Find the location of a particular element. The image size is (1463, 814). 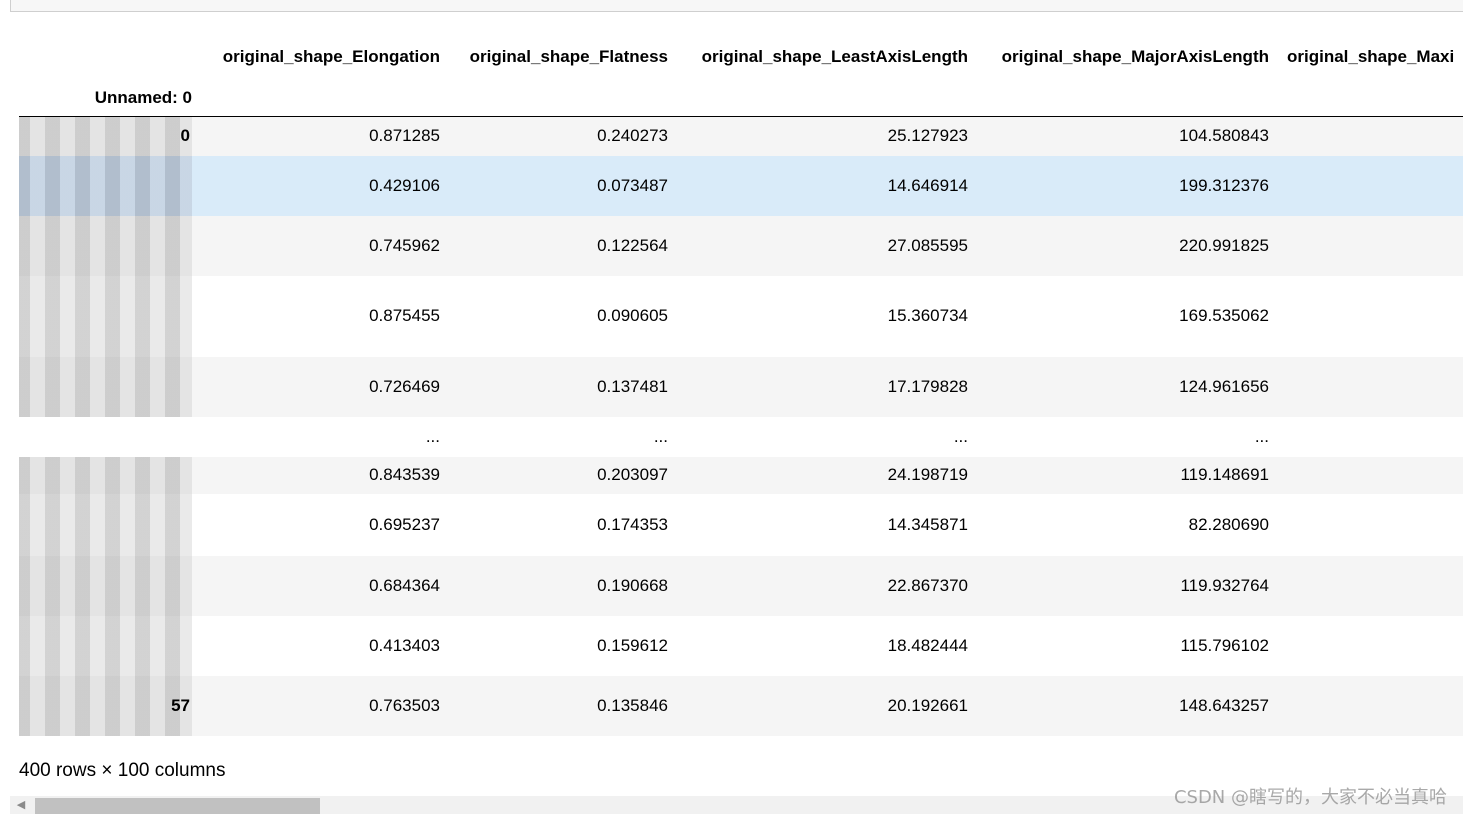

dataframe-shape-summary: 400 rows × 100 columns is located at coordinates (122, 770).